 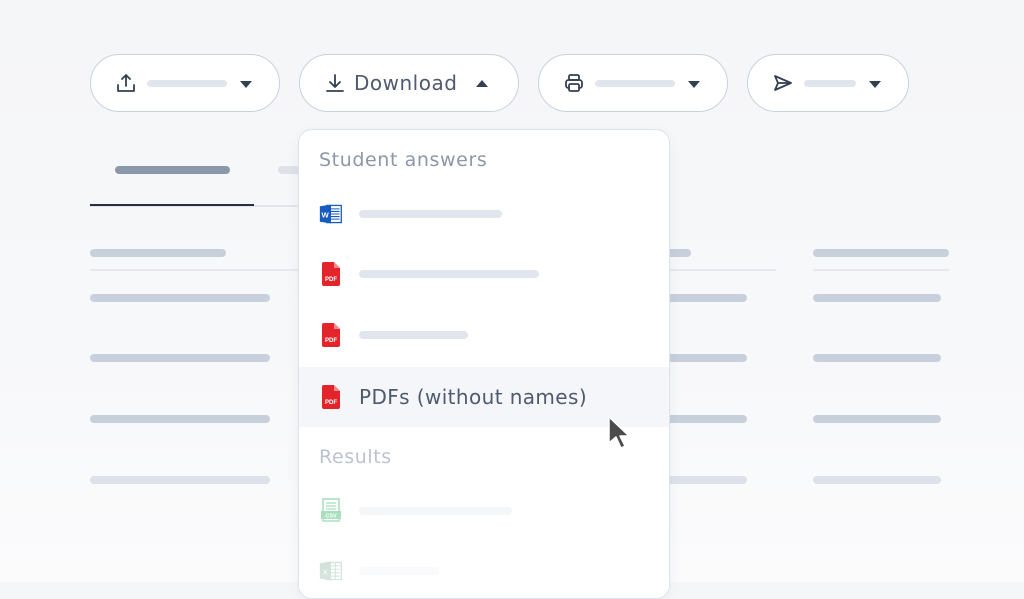 I want to click on menu-item-excel: X, so click(x=484, y=569).